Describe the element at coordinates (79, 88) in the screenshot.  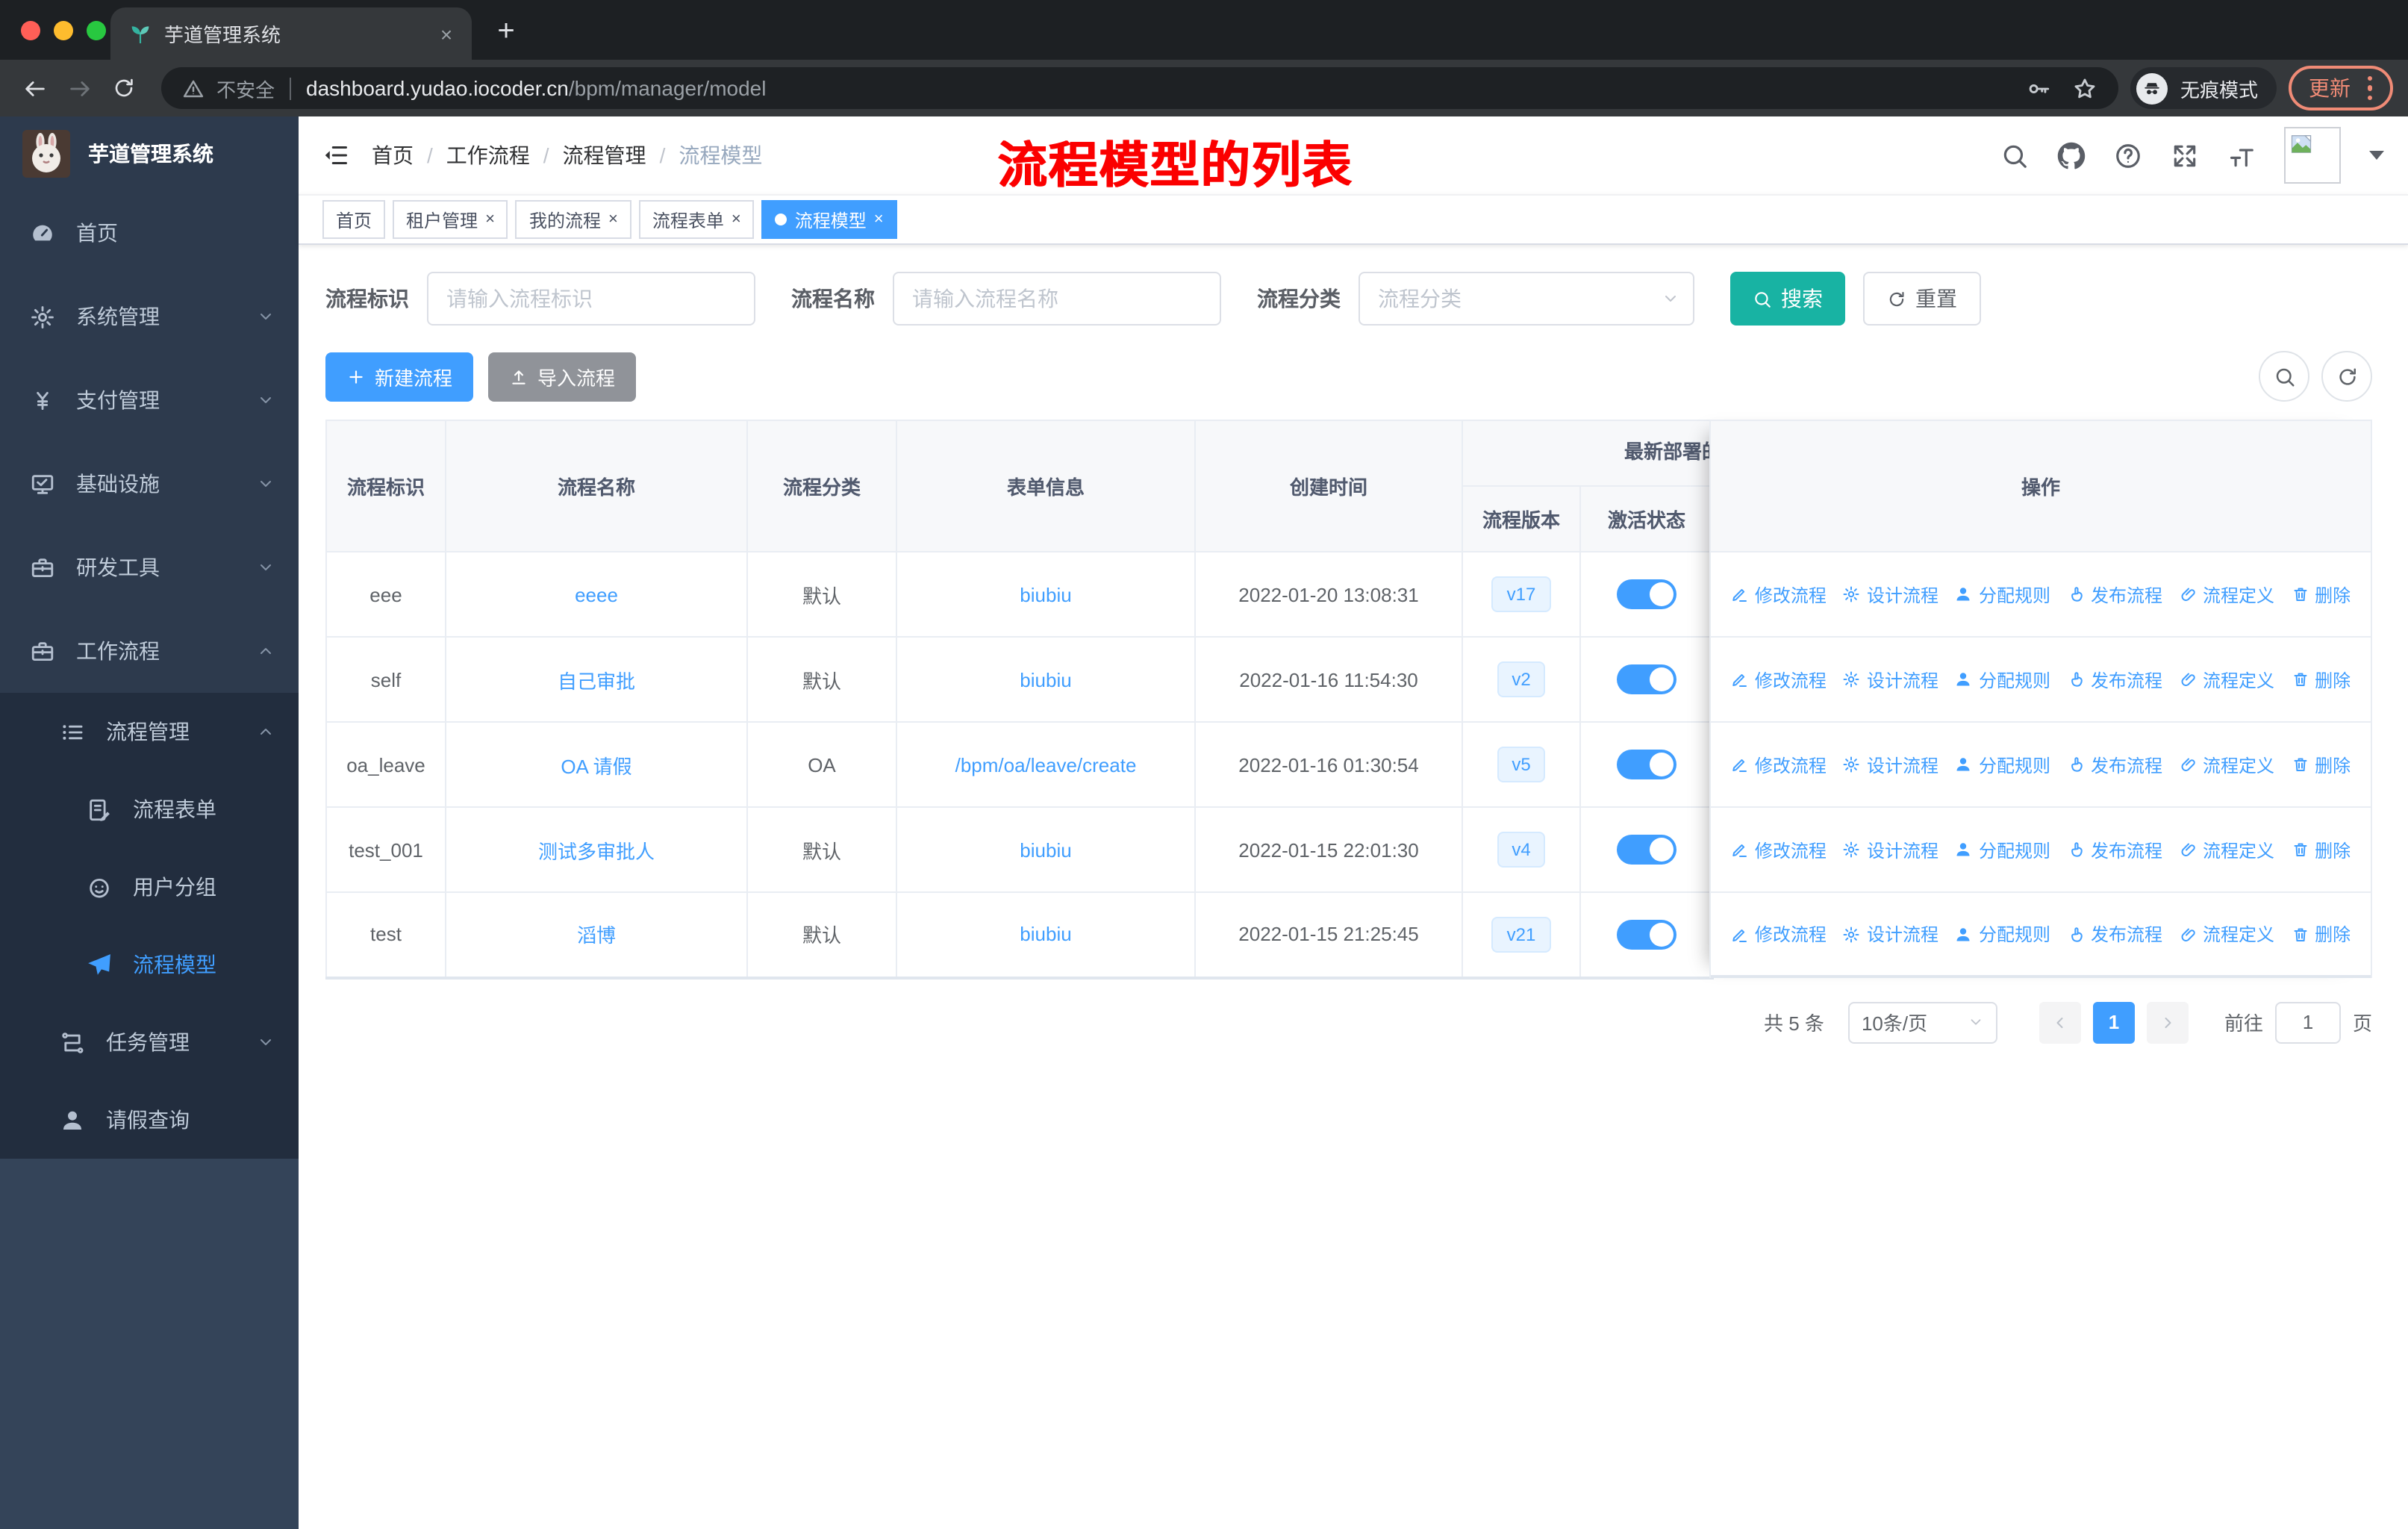
I see `forward-icon` at that location.